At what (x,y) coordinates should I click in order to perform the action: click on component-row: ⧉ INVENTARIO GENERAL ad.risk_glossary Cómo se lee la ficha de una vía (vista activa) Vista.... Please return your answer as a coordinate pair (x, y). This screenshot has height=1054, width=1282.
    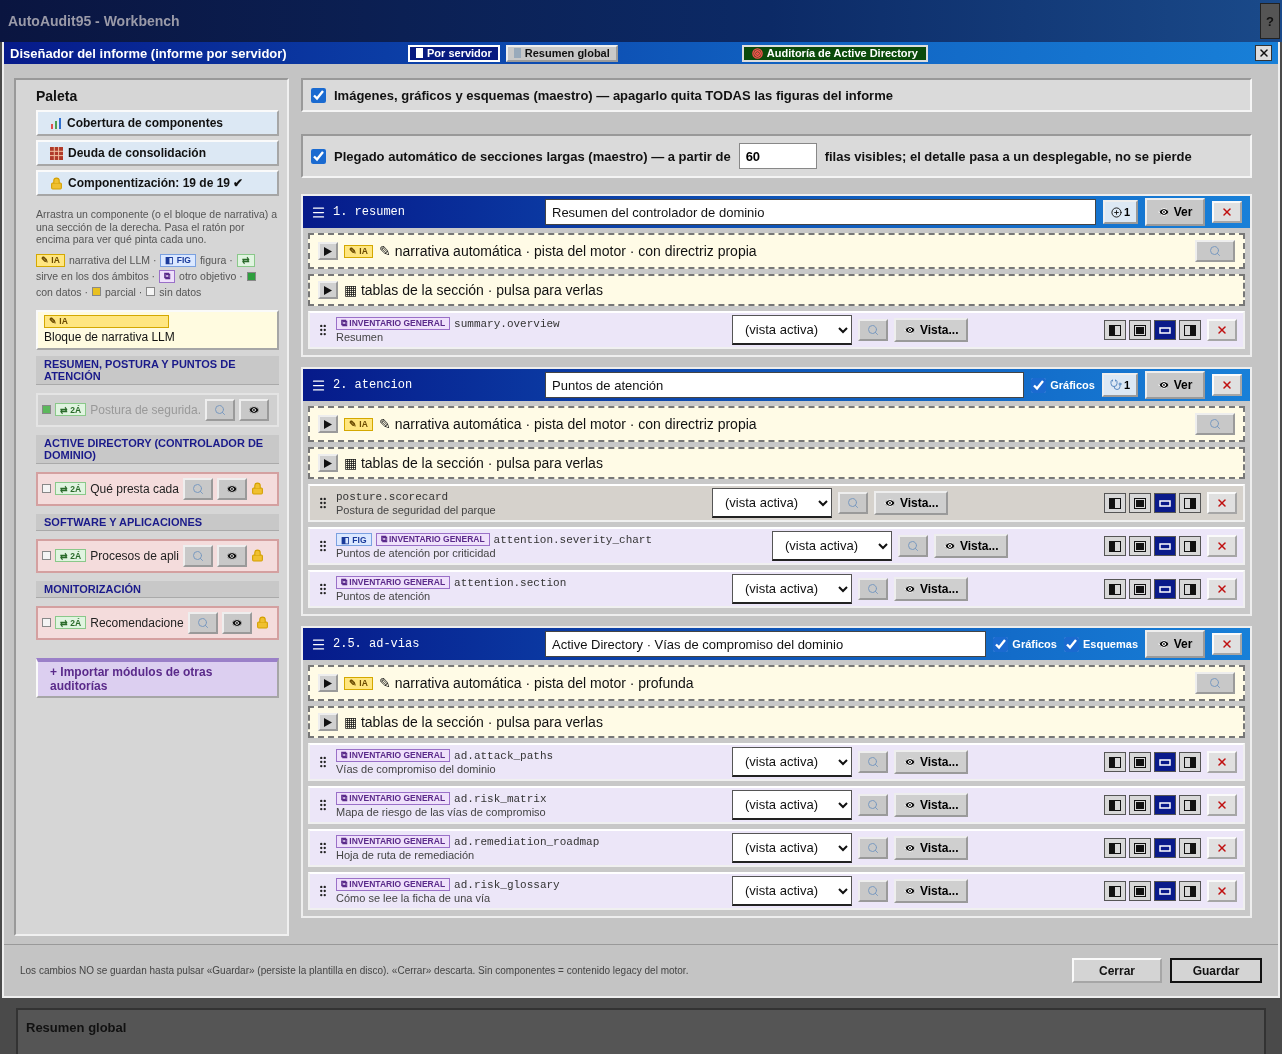
    Looking at the image, I should click on (776, 891).